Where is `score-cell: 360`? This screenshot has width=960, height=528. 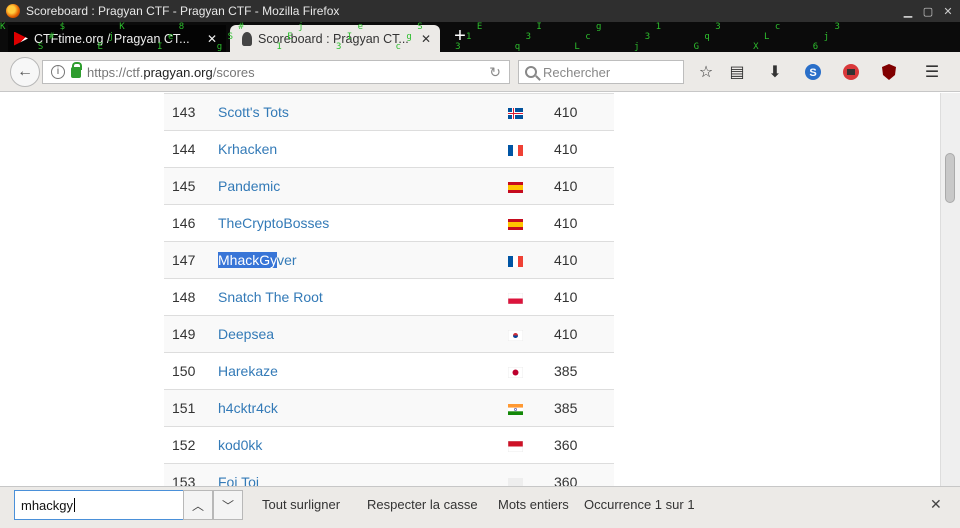 score-cell: 360 is located at coordinates (566, 480).